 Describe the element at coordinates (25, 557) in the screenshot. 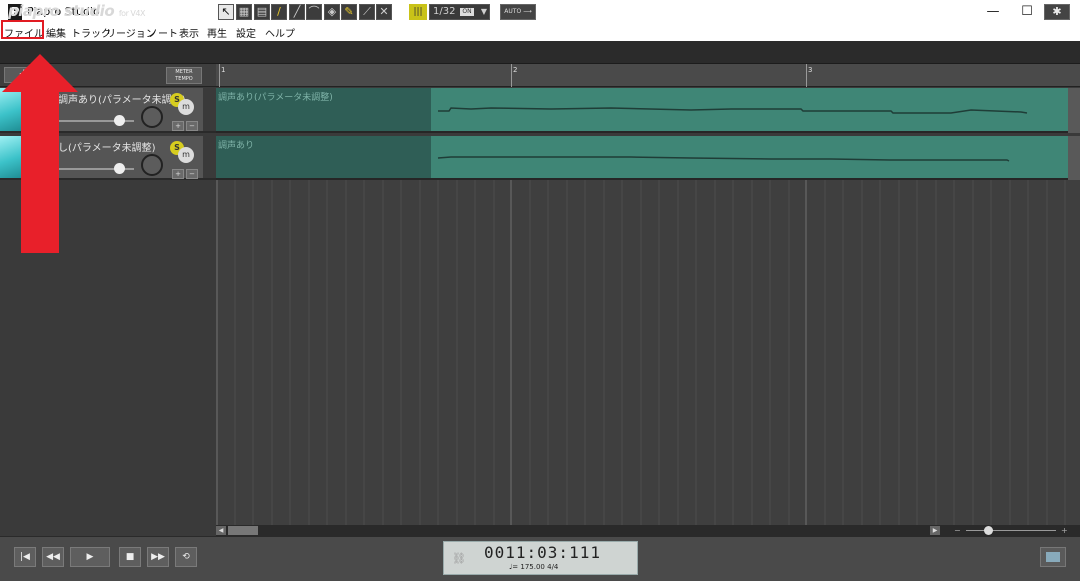

I see `go-to-start-button: |◀` at that location.